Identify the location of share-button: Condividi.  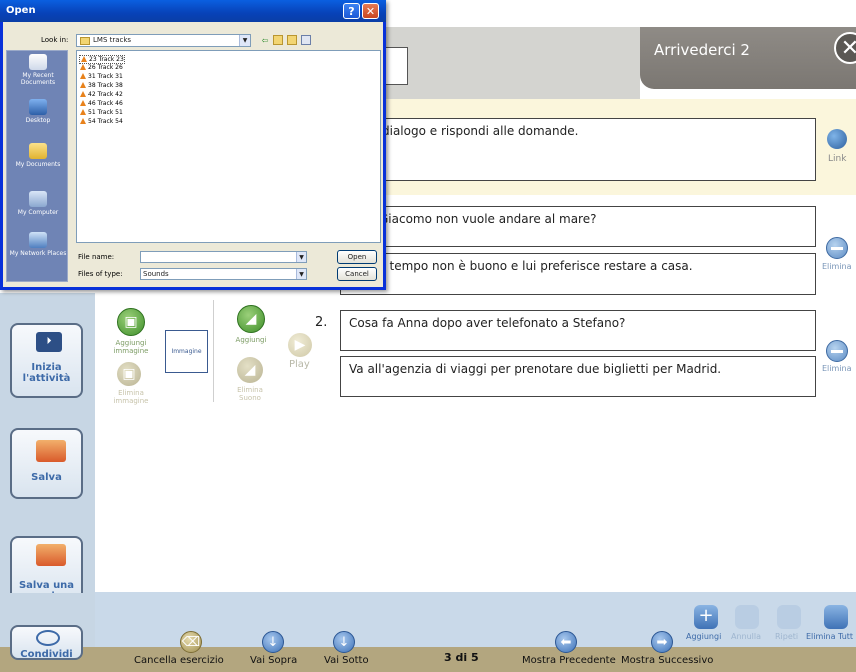
(46, 642).